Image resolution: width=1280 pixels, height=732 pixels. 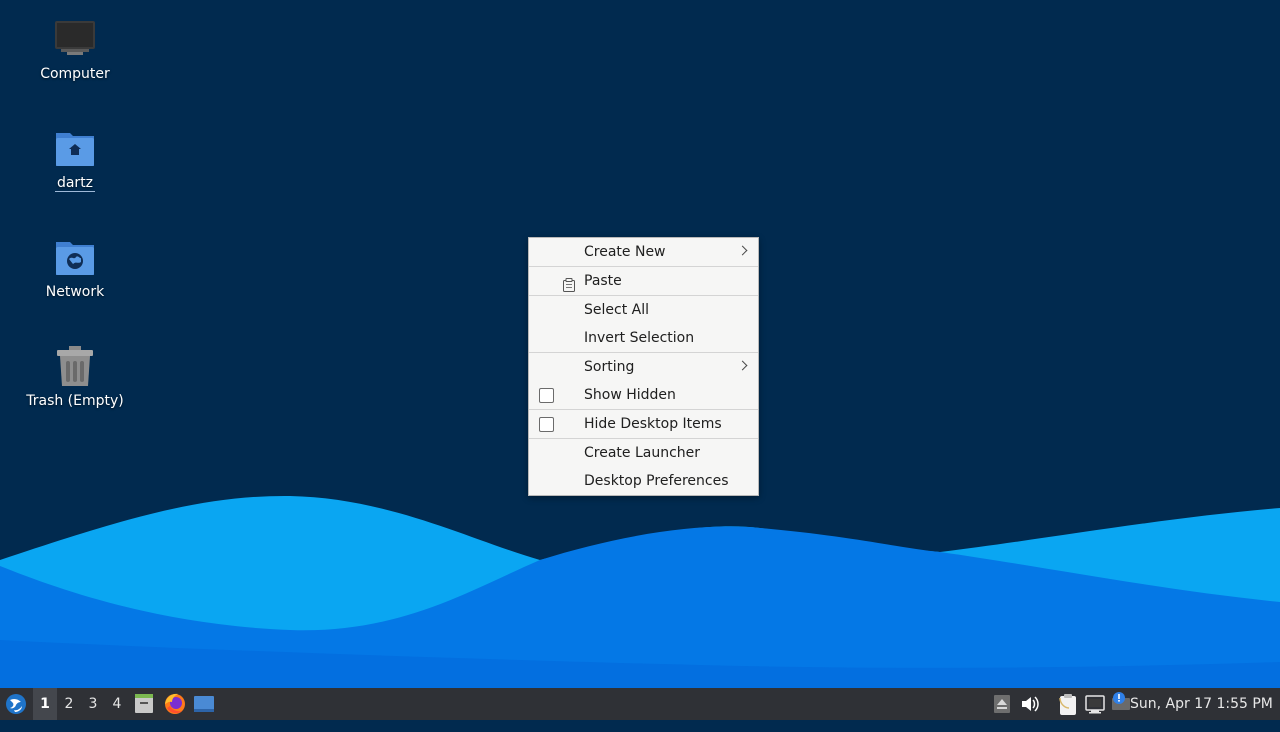 I want to click on file-manager-icon, so click(x=144, y=703).